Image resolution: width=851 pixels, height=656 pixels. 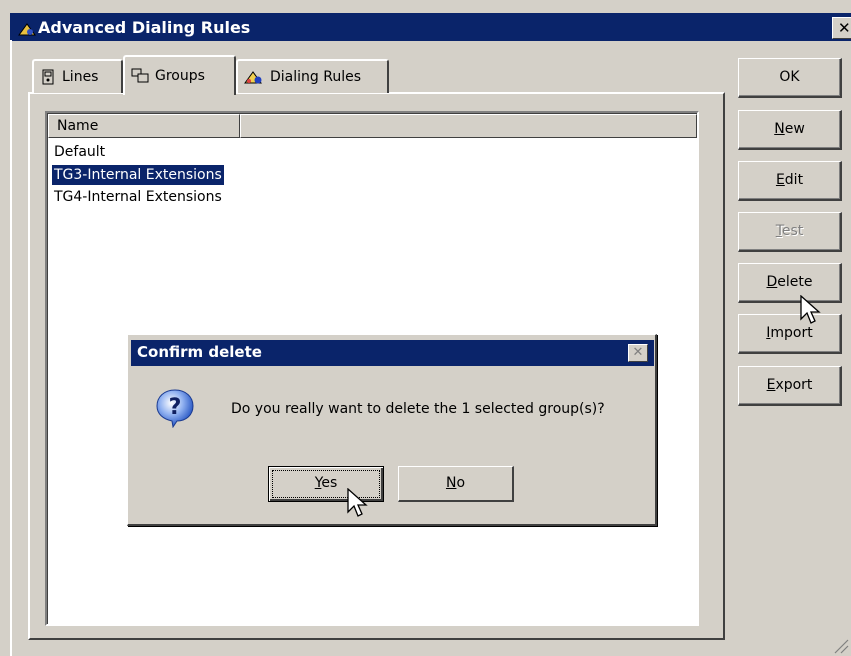 What do you see at coordinates (316, 77) in the screenshot?
I see `tab-dialing-rules-label: Dialing Rules` at bounding box center [316, 77].